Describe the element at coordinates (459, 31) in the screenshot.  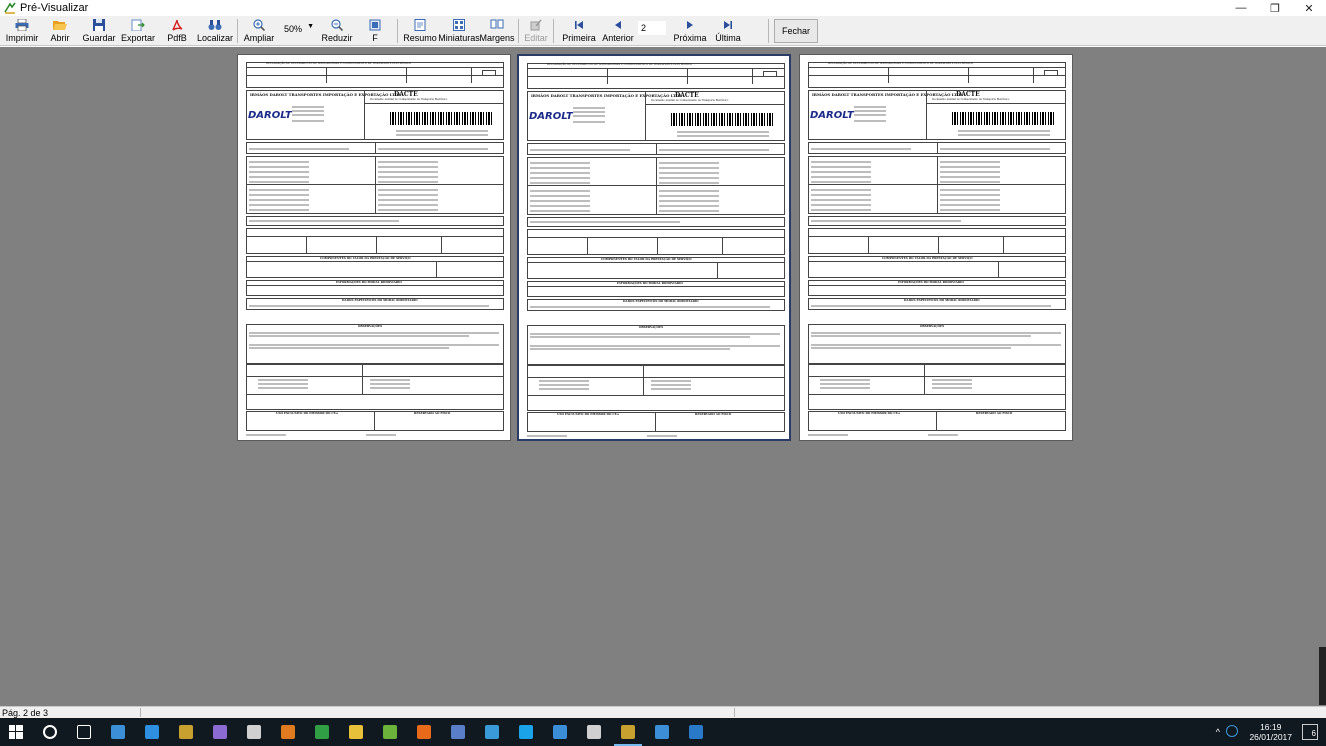
I see `thumbnails-button: Miniaturas` at that location.